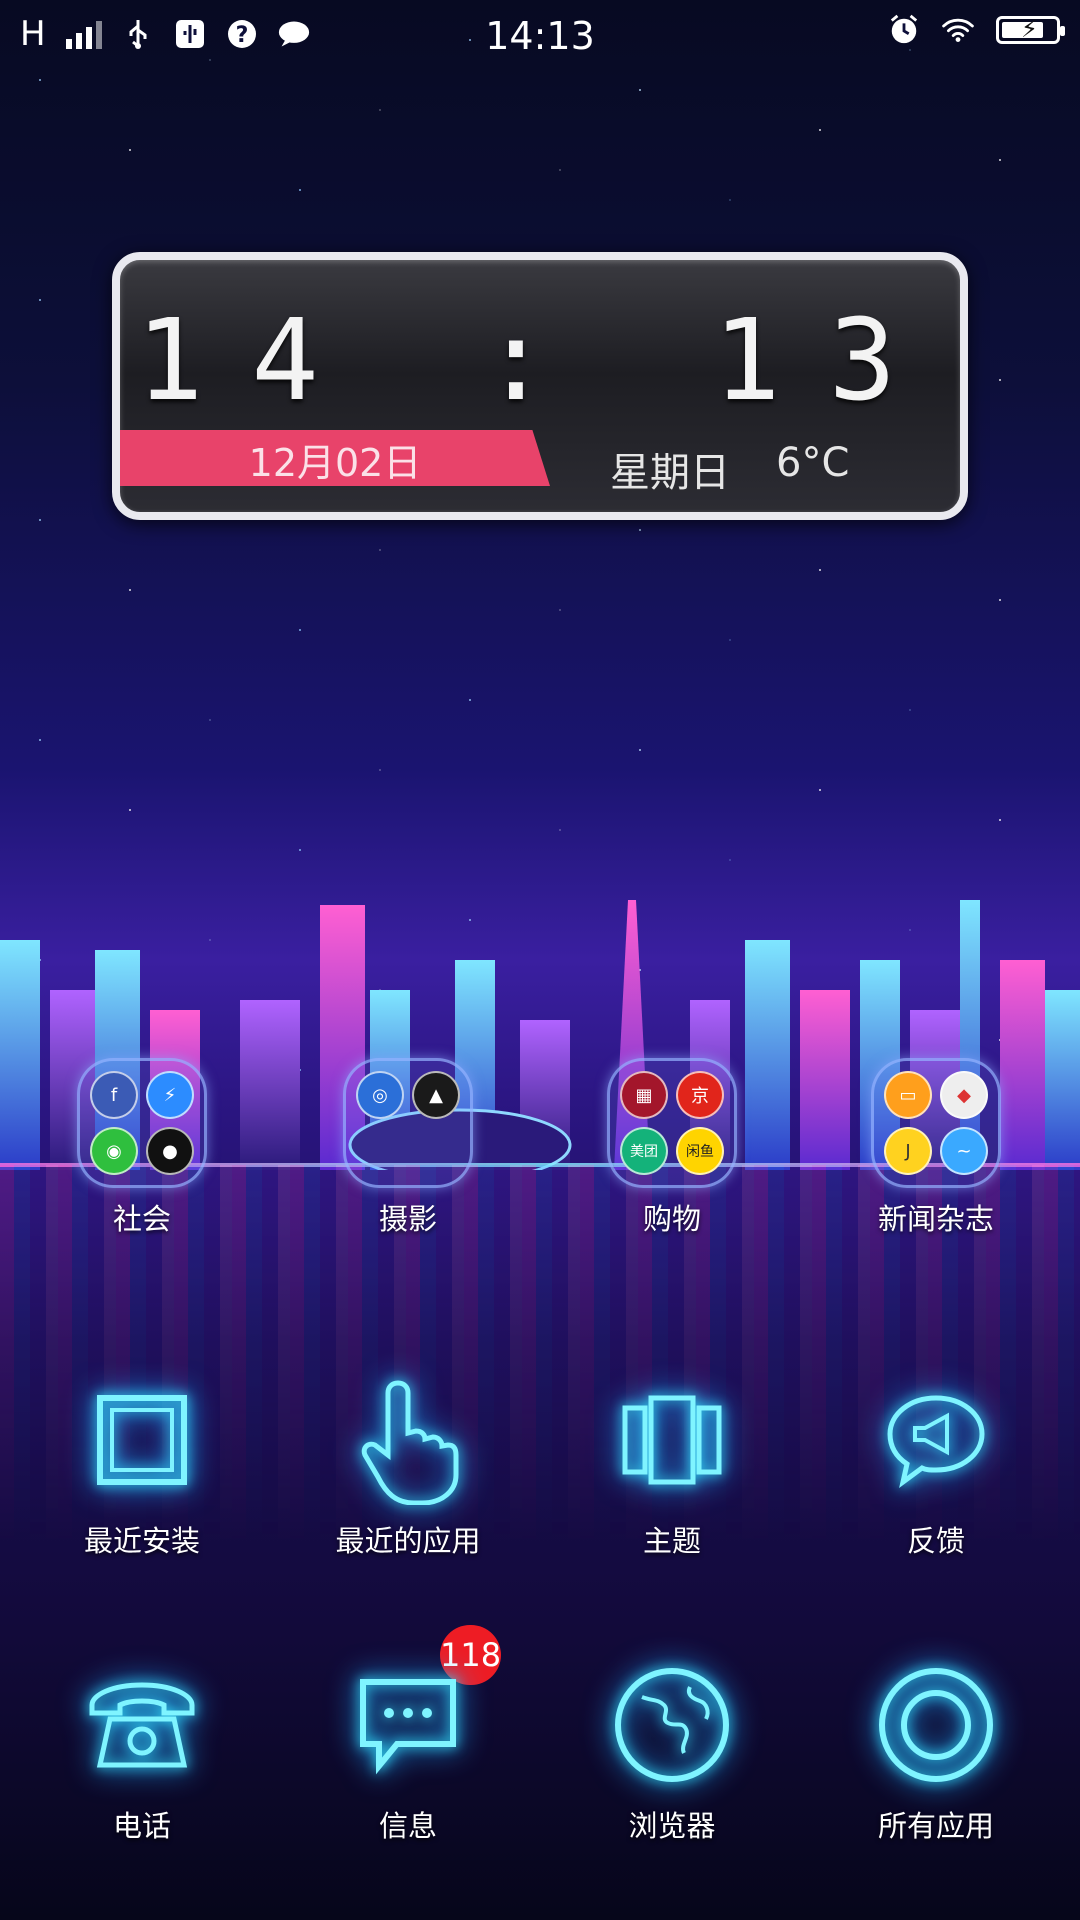  I want to click on shopping-cart-icon: ▦, so click(644, 1095).